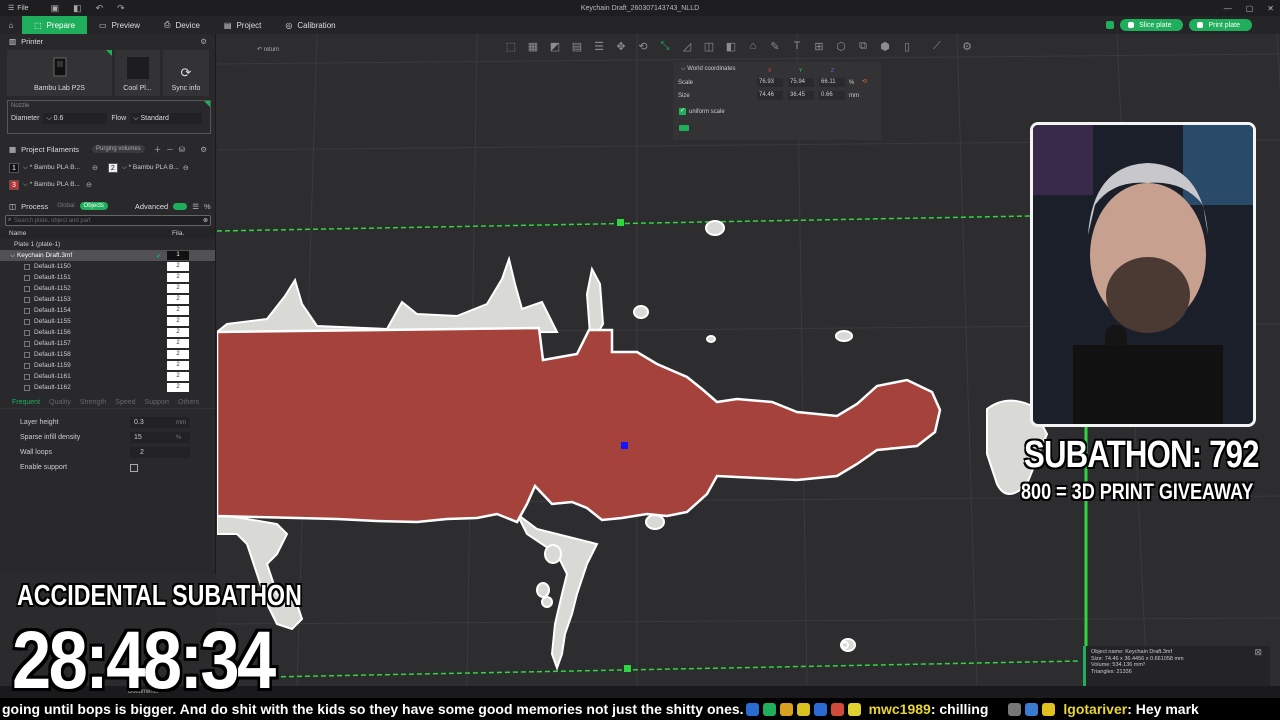  What do you see at coordinates (157, 402) in the screenshot?
I see `tab-support: Support` at bounding box center [157, 402].